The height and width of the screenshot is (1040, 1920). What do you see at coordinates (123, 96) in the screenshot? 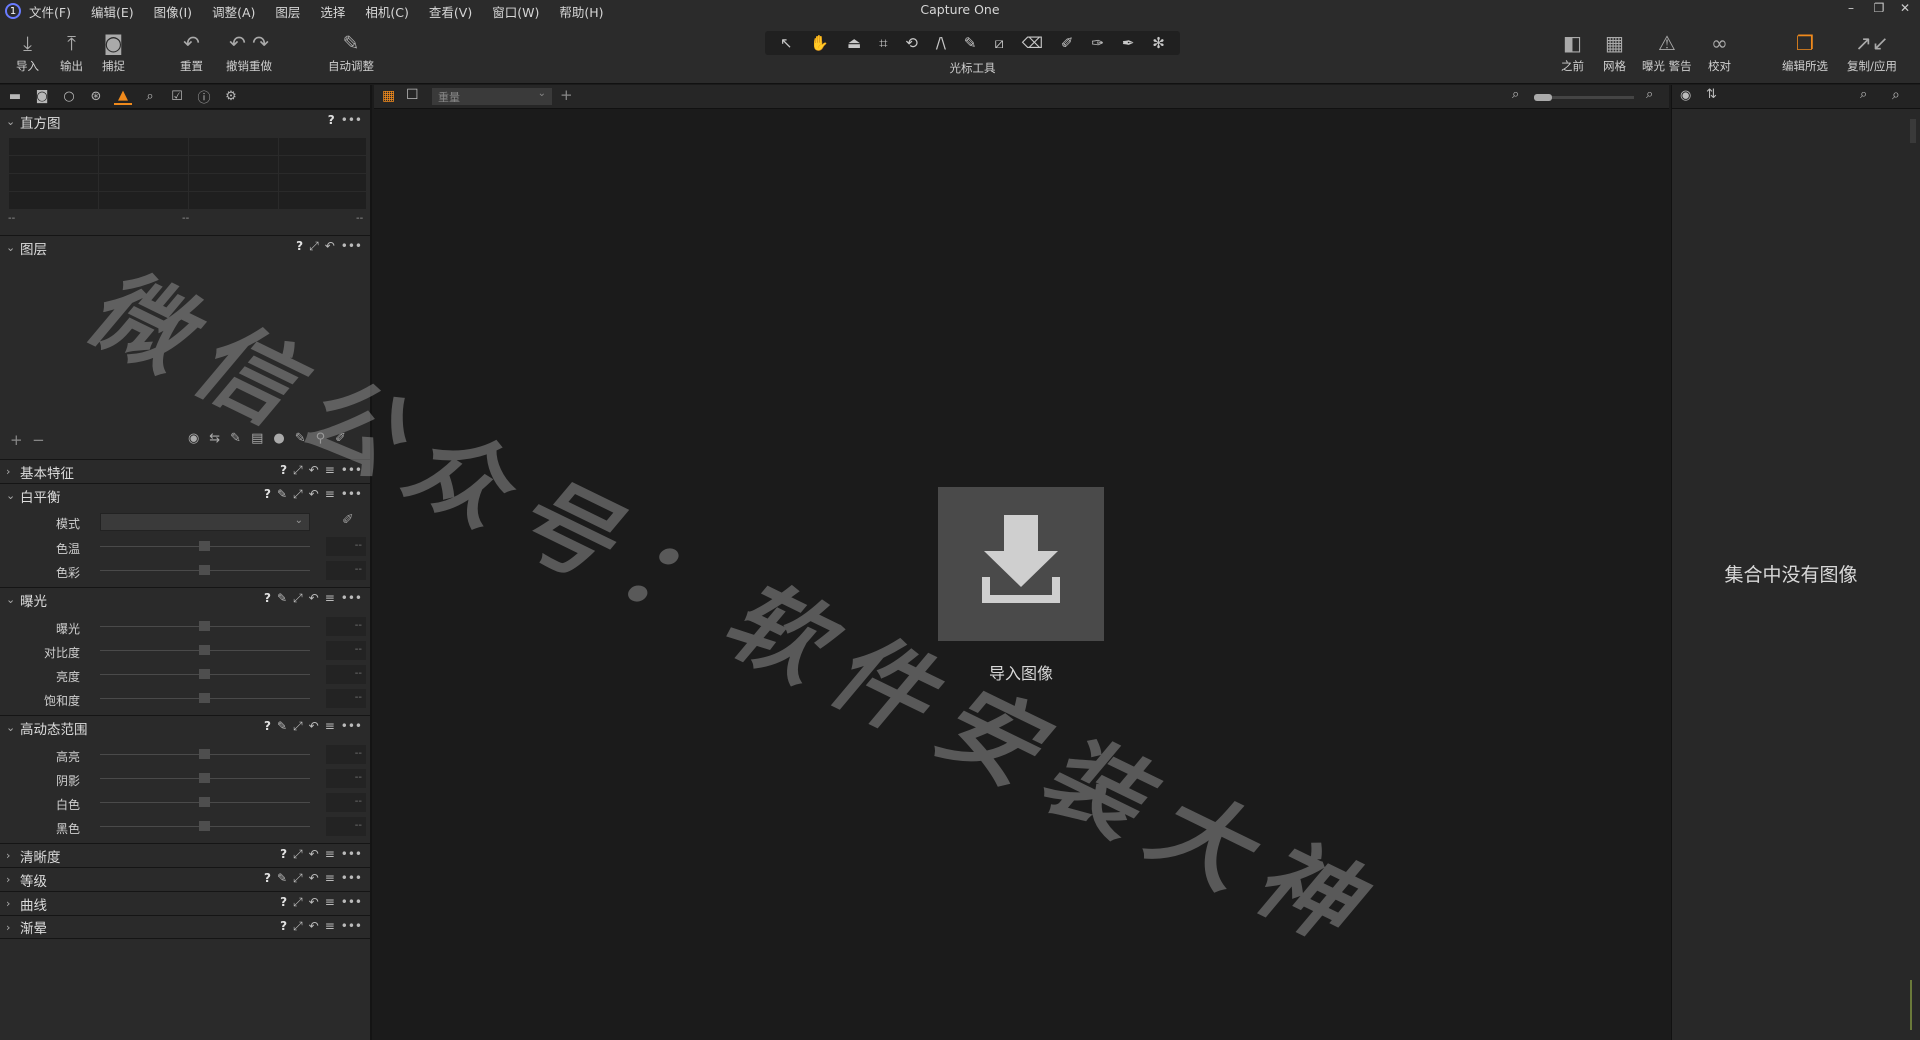
I see `exposure-tab-icon: ▲` at bounding box center [123, 96].